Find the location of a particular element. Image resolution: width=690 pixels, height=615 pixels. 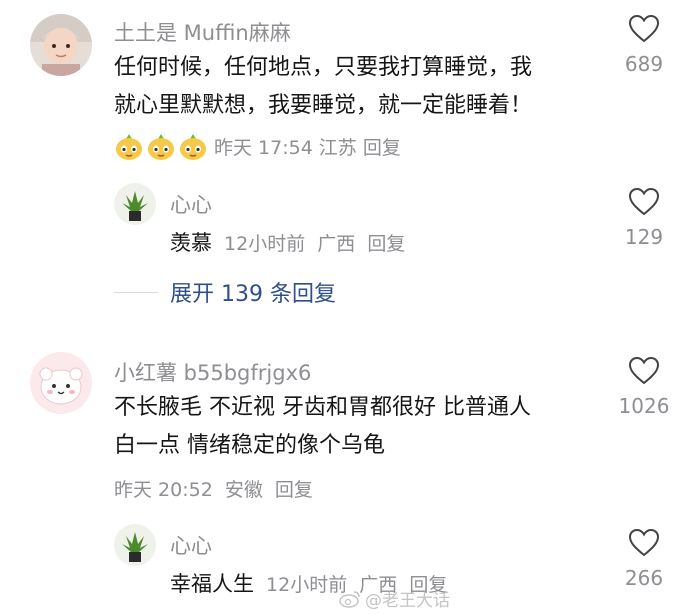

reply-text: 羡慕 is located at coordinates (191, 243).